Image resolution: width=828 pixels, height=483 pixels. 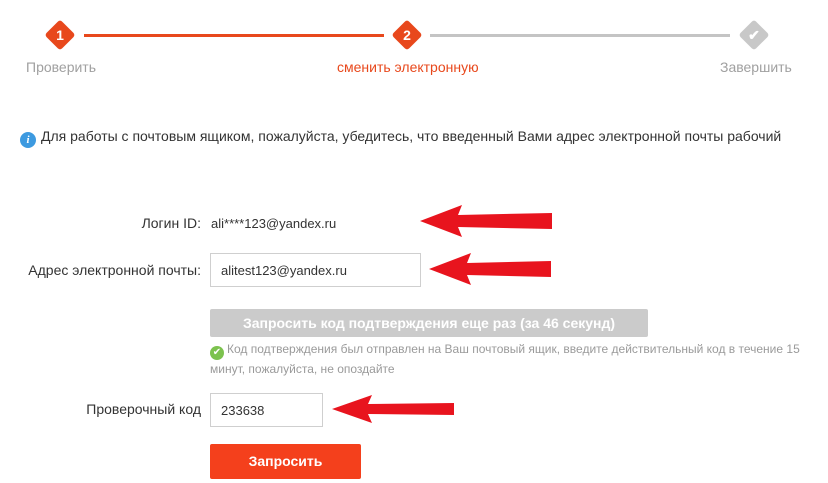 I want to click on step-3-label: Завершить, so click(x=756, y=67).